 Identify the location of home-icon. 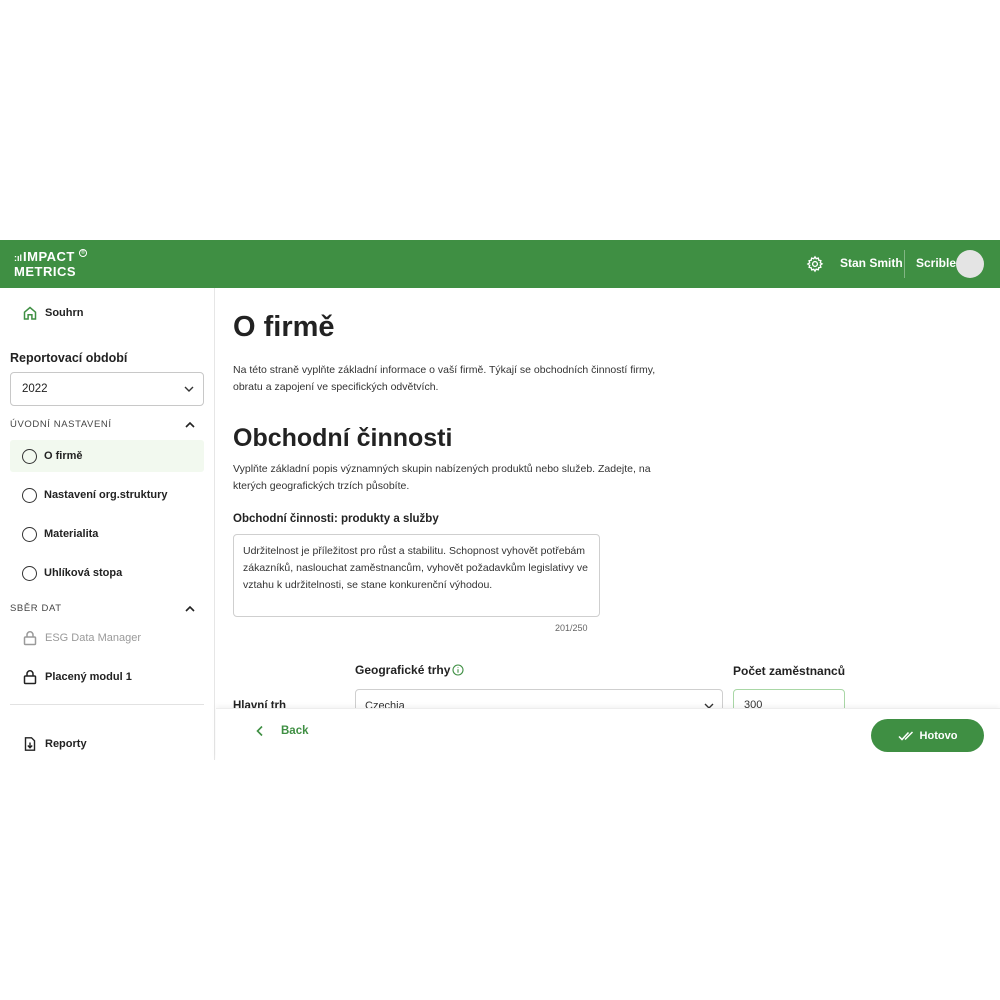
(30, 313).